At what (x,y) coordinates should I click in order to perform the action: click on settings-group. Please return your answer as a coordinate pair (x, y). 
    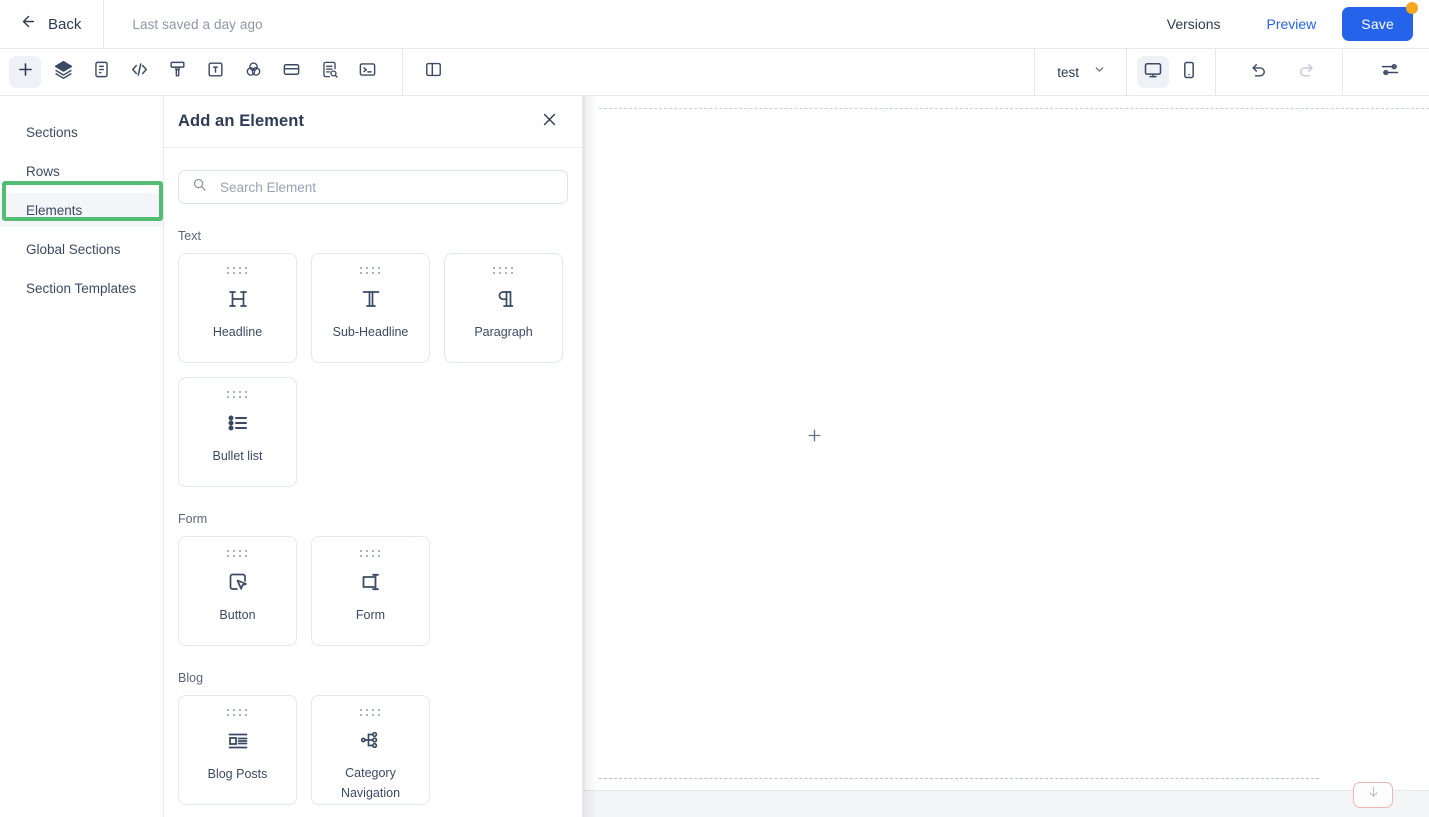
    Looking at the image, I should click on (1386, 72).